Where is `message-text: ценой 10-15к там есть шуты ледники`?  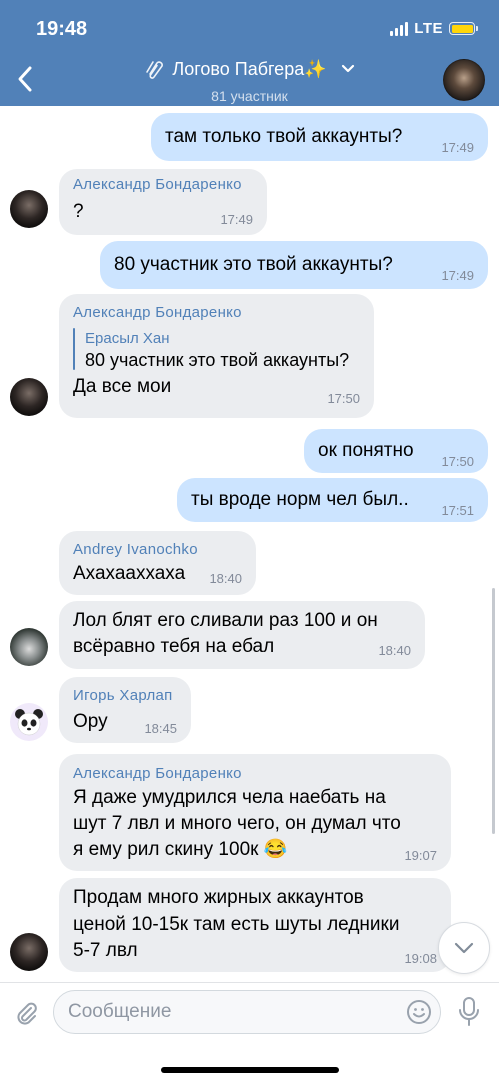 message-text: ценой 10-15к там есть шуты ледники is located at coordinates (236, 924).